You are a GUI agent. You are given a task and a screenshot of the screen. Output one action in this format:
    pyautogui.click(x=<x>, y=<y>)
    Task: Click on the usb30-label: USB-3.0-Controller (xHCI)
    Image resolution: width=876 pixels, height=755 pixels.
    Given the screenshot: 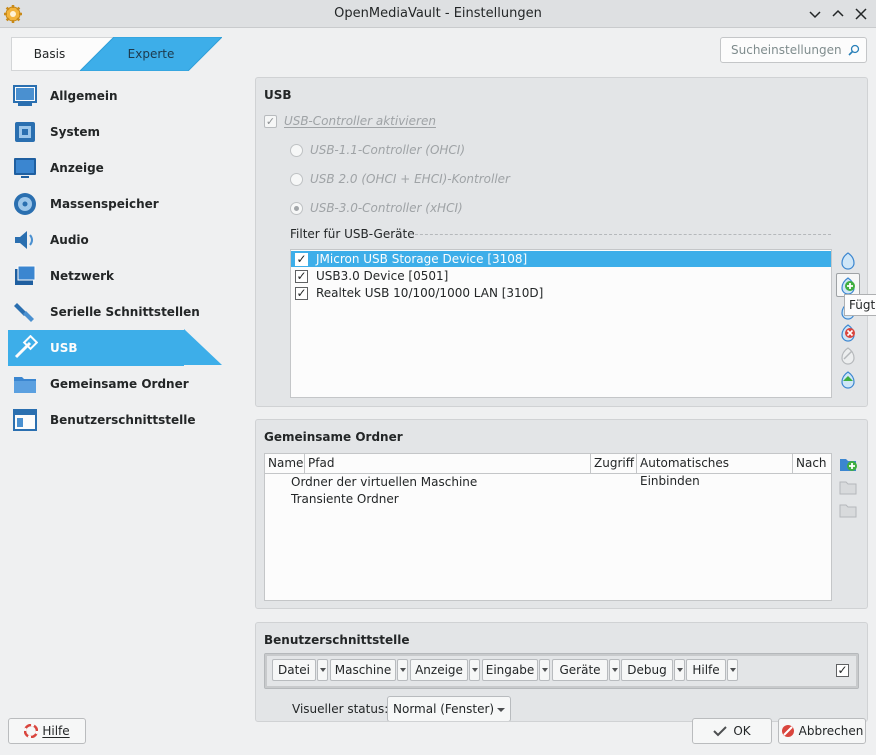 What is the action you would take?
    pyautogui.click(x=386, y=208)
    